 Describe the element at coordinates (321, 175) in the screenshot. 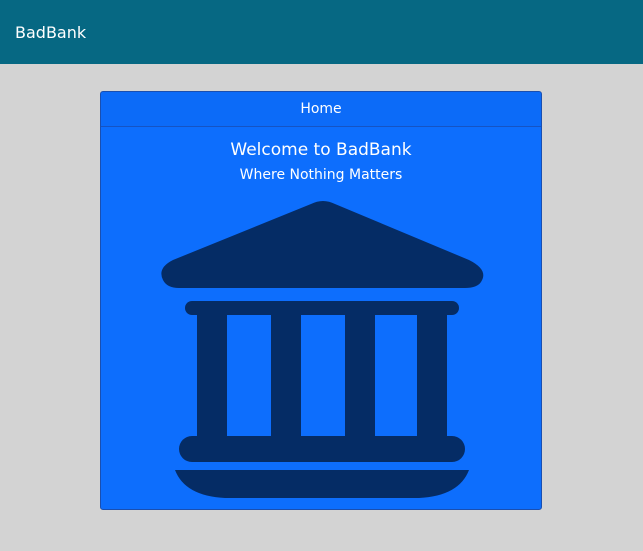

I see `card-subtitle: Where Nothing Matters` at that location.